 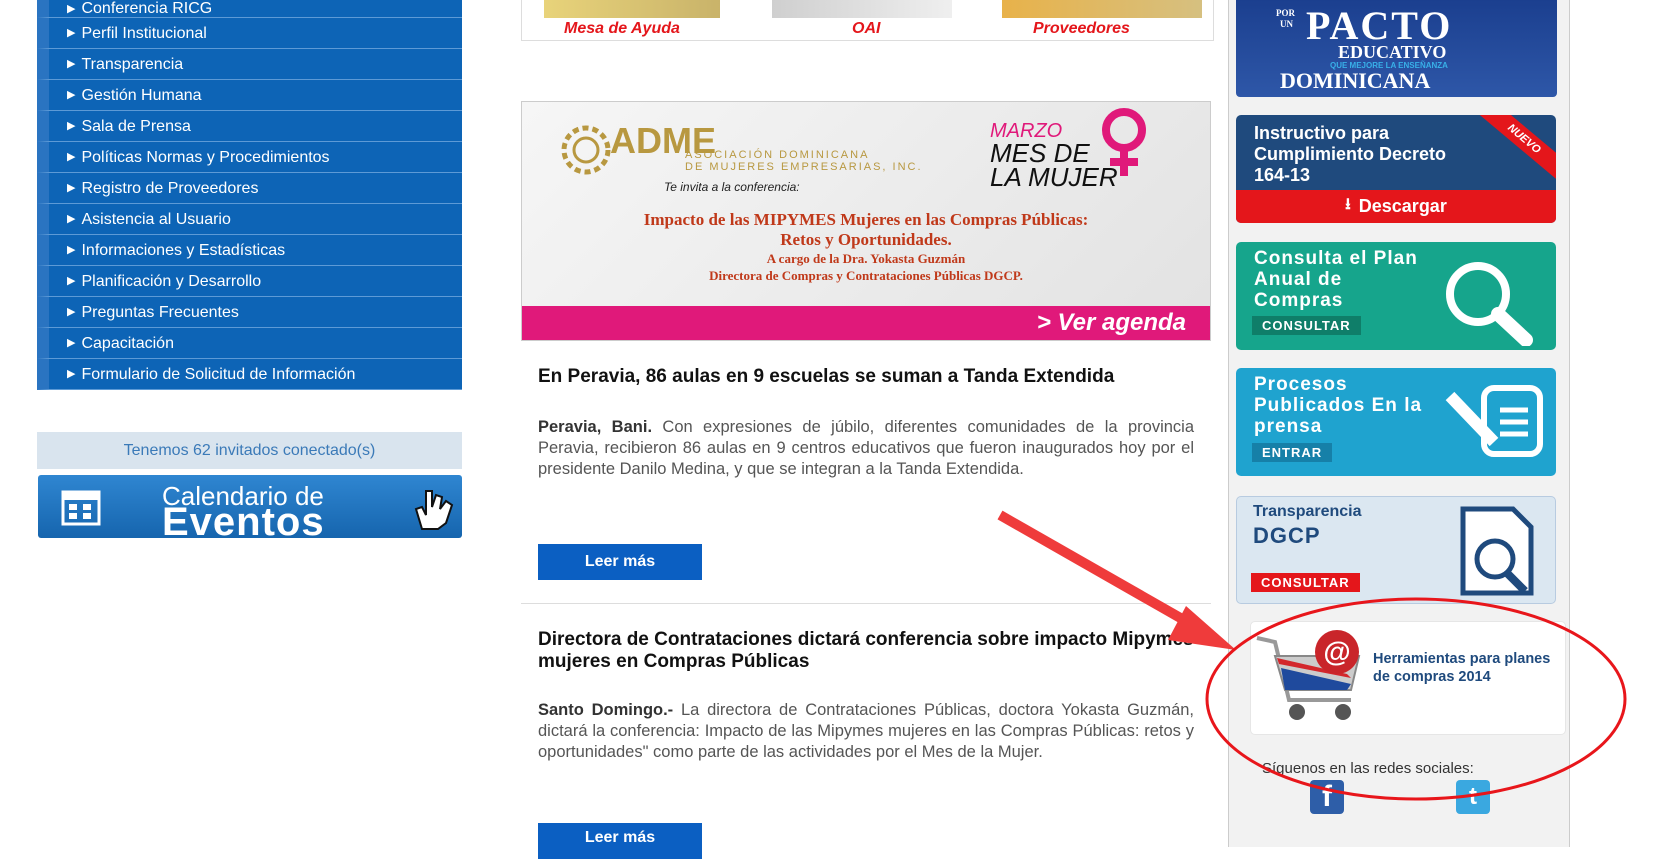 I want to click on menu-item: ▶ Perfil Institucional, so click(x=249, y=33).